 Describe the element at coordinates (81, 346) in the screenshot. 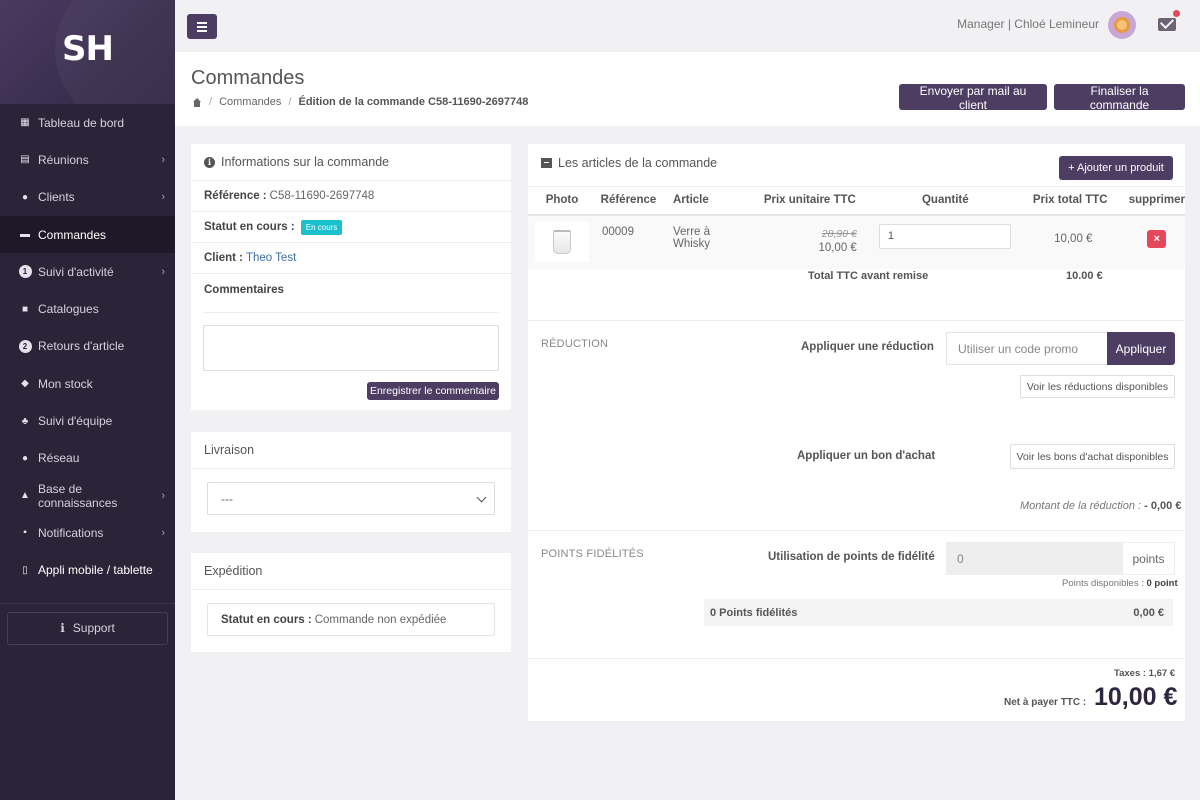

I see `sidebar-item-label: Retours d'article` at that location.